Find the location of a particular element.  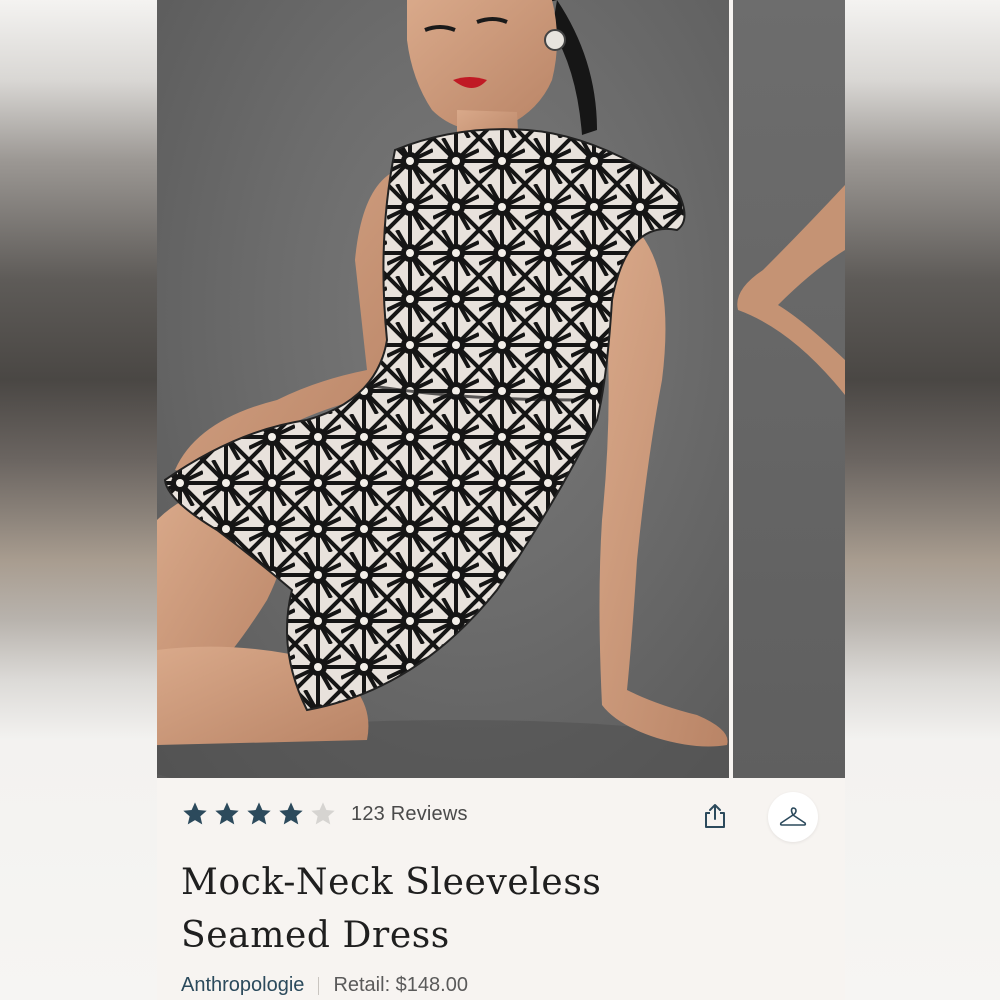

rating-row: 123 Reviews is located at coordinates (324, 814).